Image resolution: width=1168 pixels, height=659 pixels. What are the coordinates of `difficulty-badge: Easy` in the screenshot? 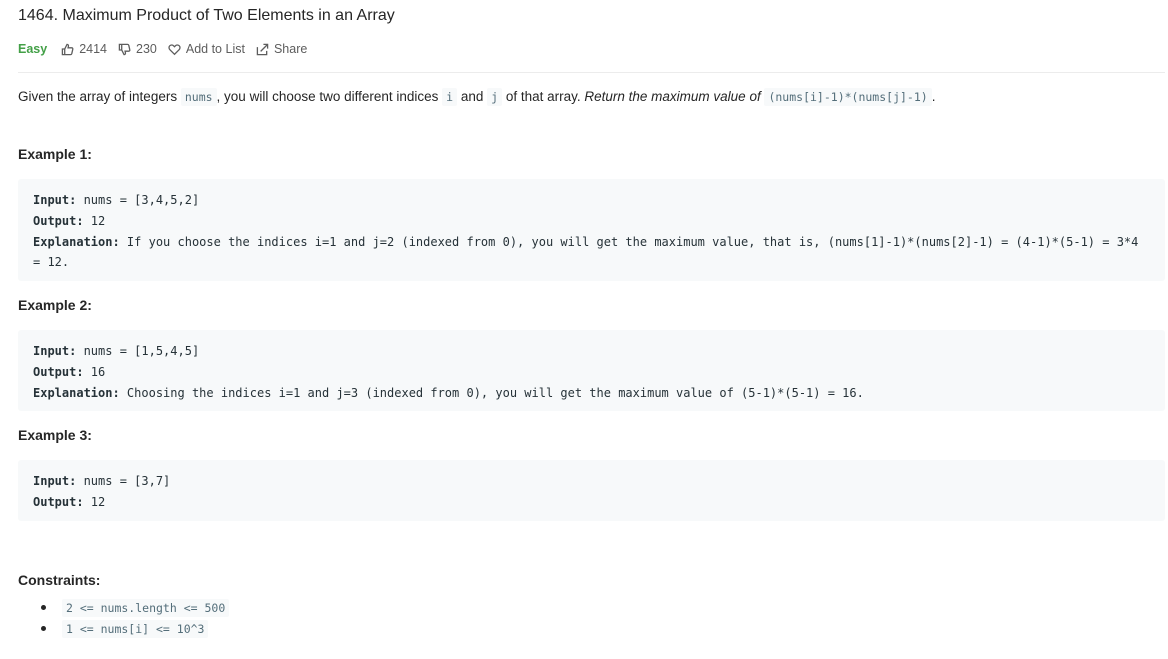 It's located at (33, 49).